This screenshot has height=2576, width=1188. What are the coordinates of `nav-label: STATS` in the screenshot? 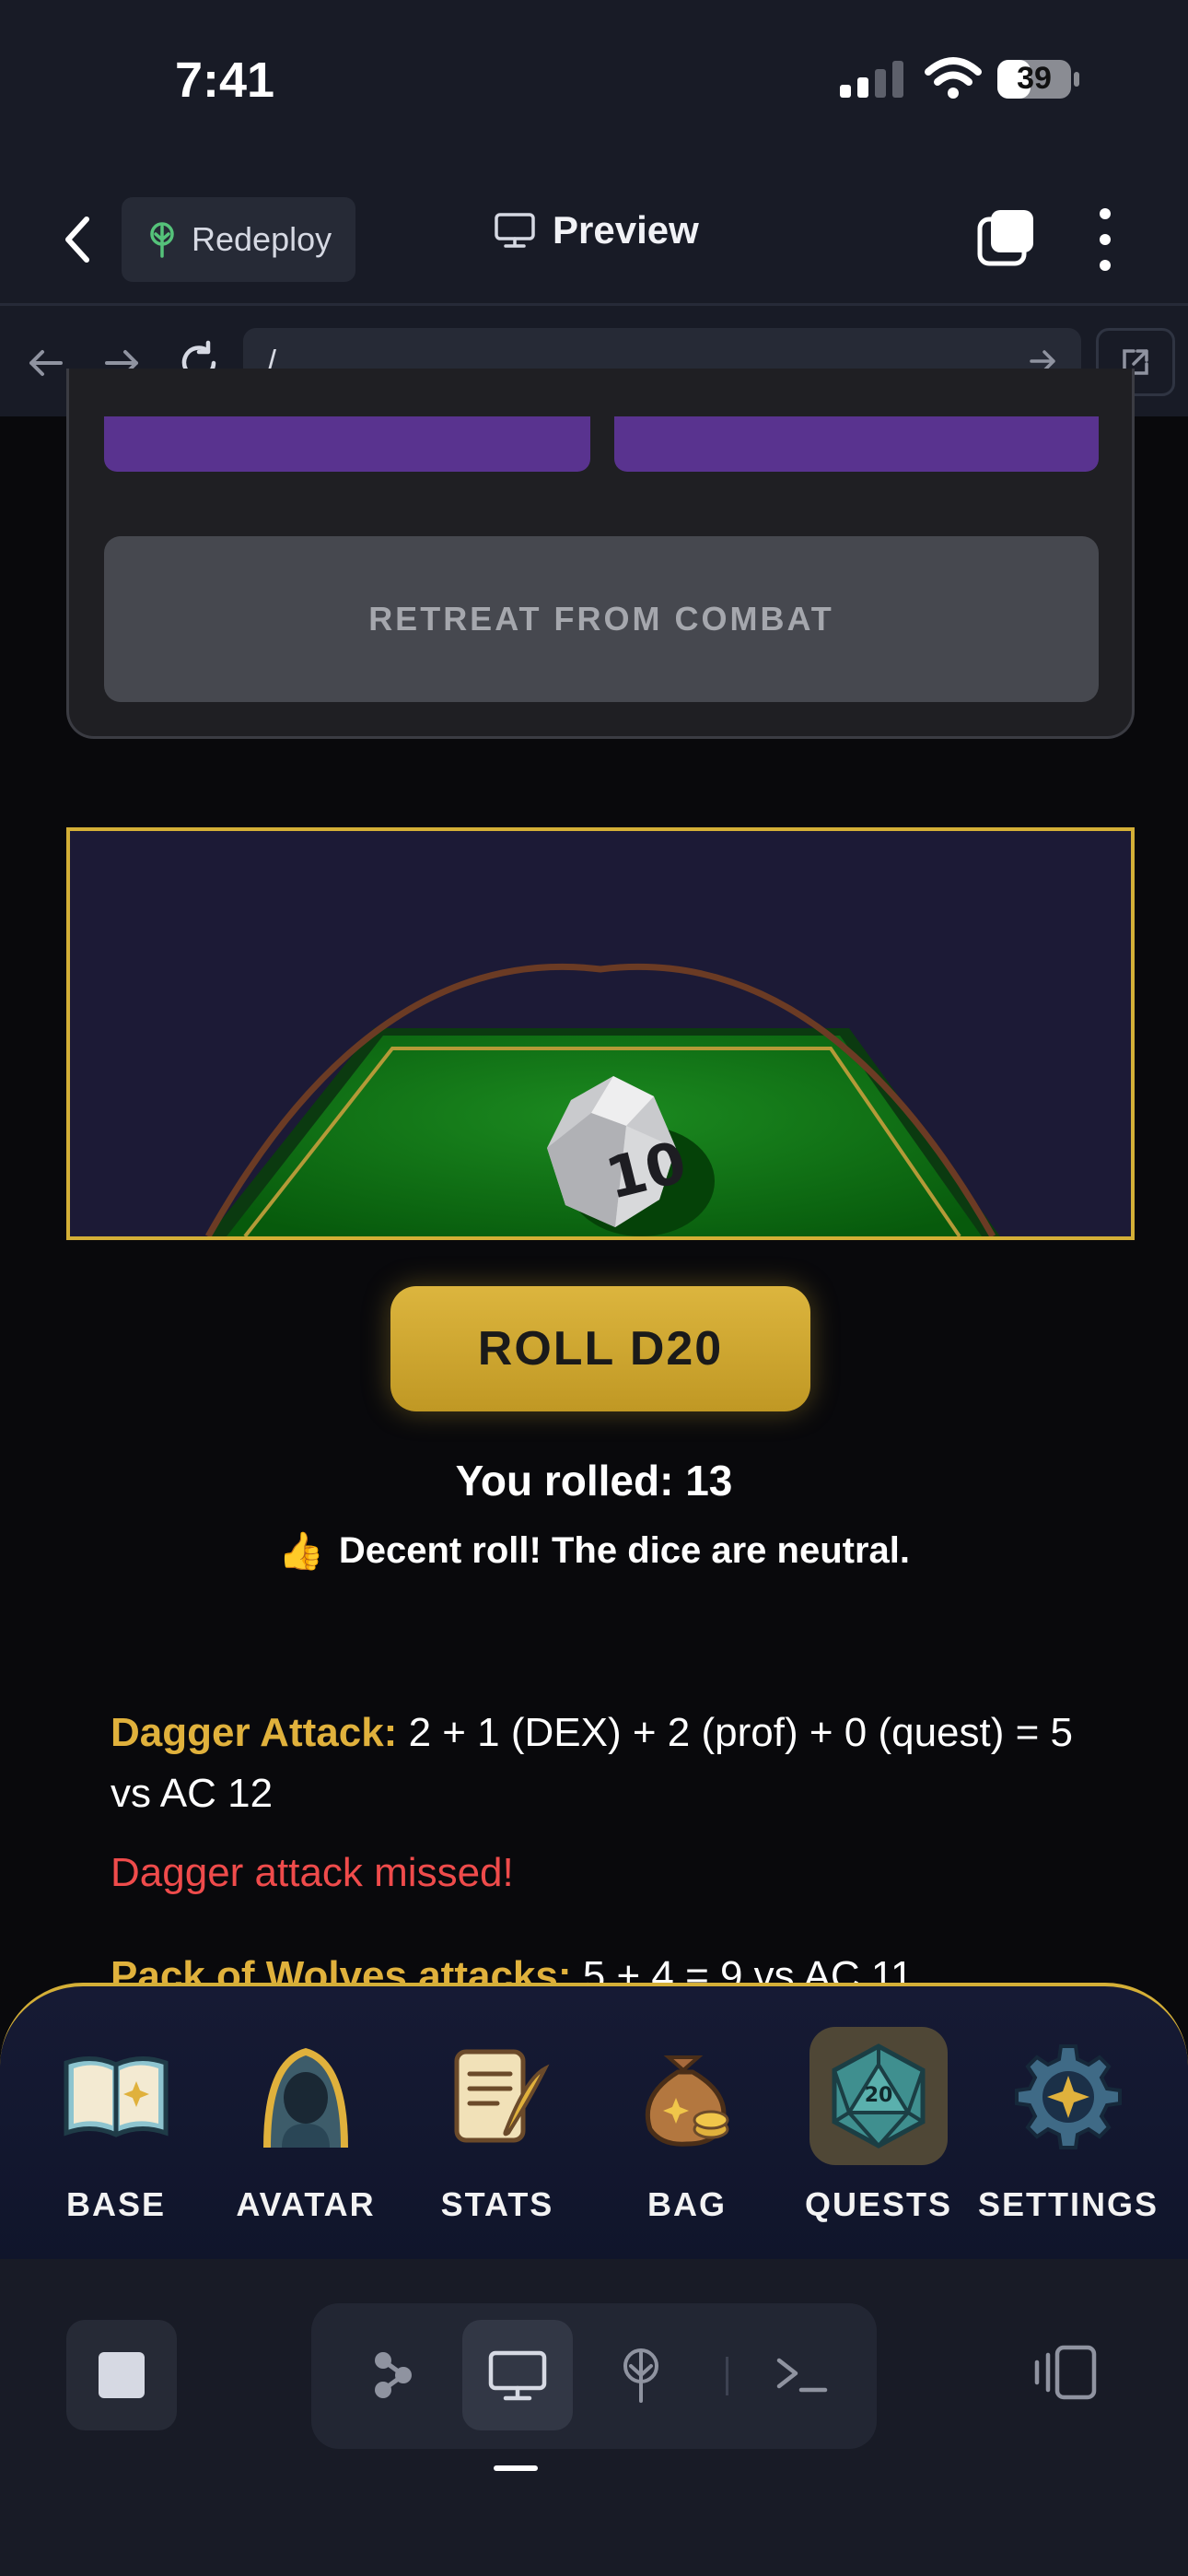 It's located at (497, 2204).